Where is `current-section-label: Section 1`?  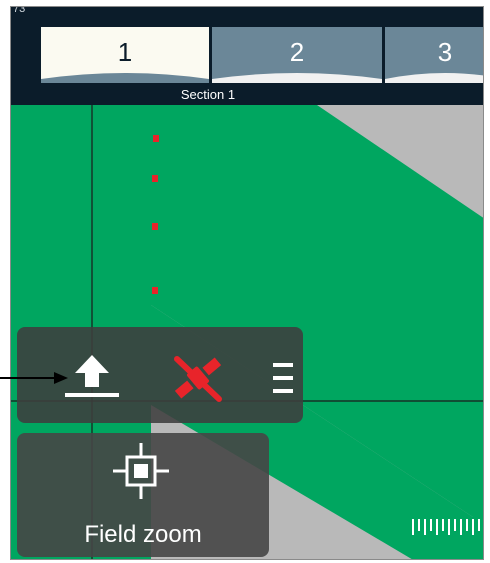
current-section-label: Section 1 is located at coordinates (208, 94).